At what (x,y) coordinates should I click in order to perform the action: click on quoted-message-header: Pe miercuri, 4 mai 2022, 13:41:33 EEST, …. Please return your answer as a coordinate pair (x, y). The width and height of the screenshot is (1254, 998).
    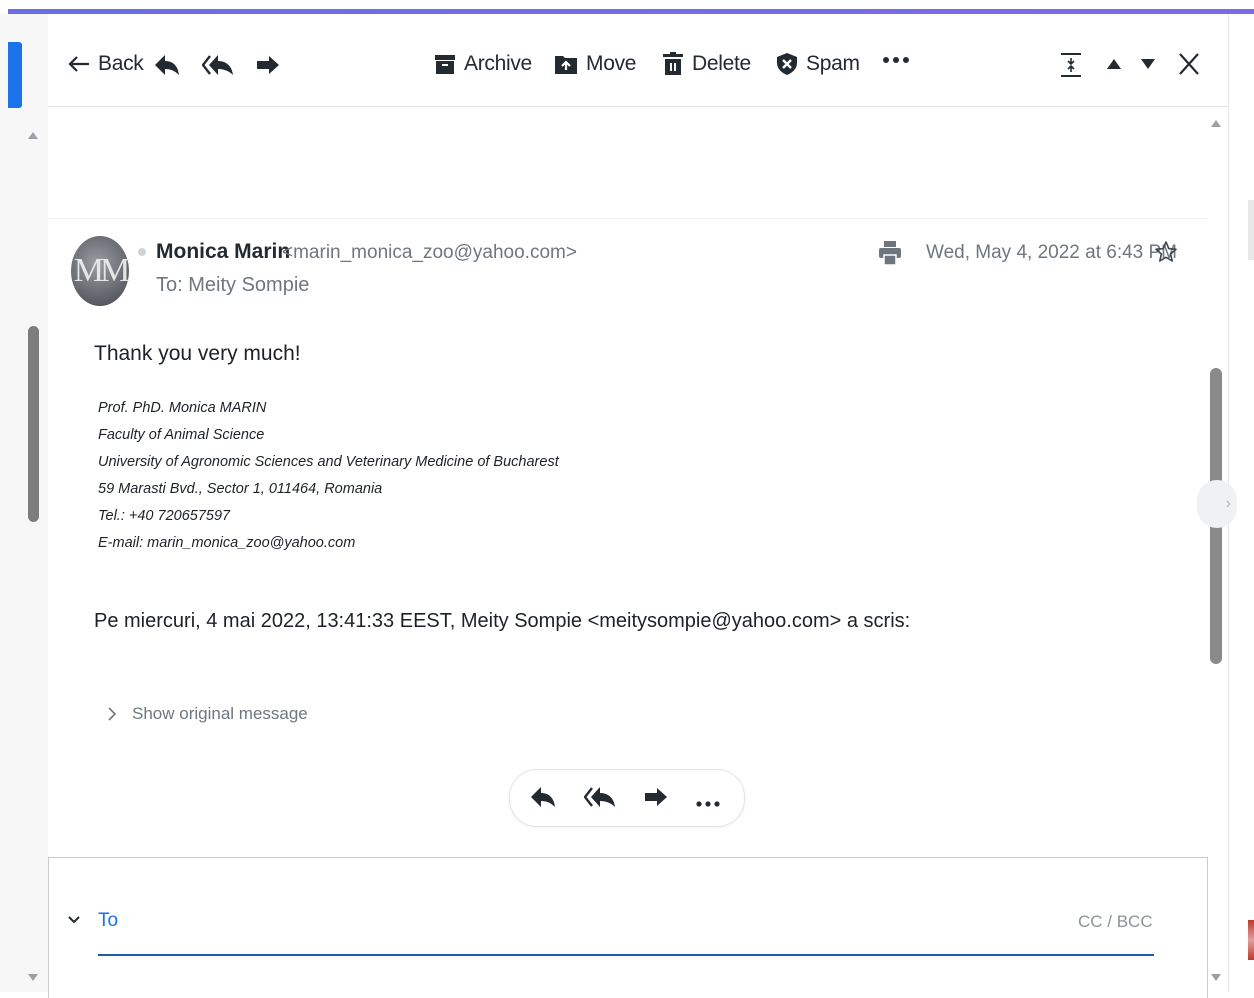
    Looking at the image, I should click on (502, 621).